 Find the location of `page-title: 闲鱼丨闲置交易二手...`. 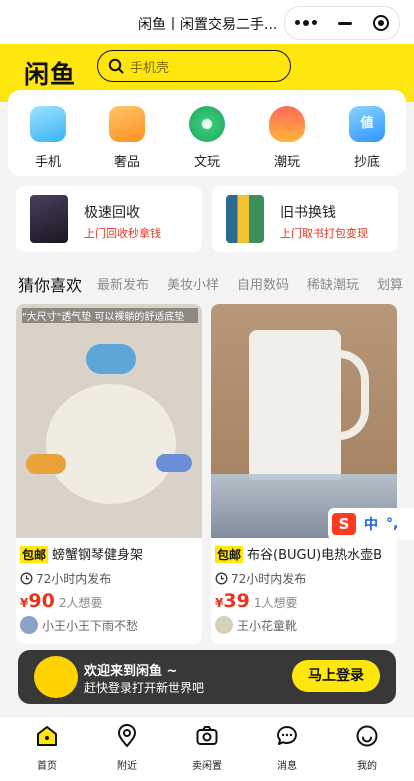

page-title: 闲鱼丨闲置交易二手... is located at coordinates (208, 25).